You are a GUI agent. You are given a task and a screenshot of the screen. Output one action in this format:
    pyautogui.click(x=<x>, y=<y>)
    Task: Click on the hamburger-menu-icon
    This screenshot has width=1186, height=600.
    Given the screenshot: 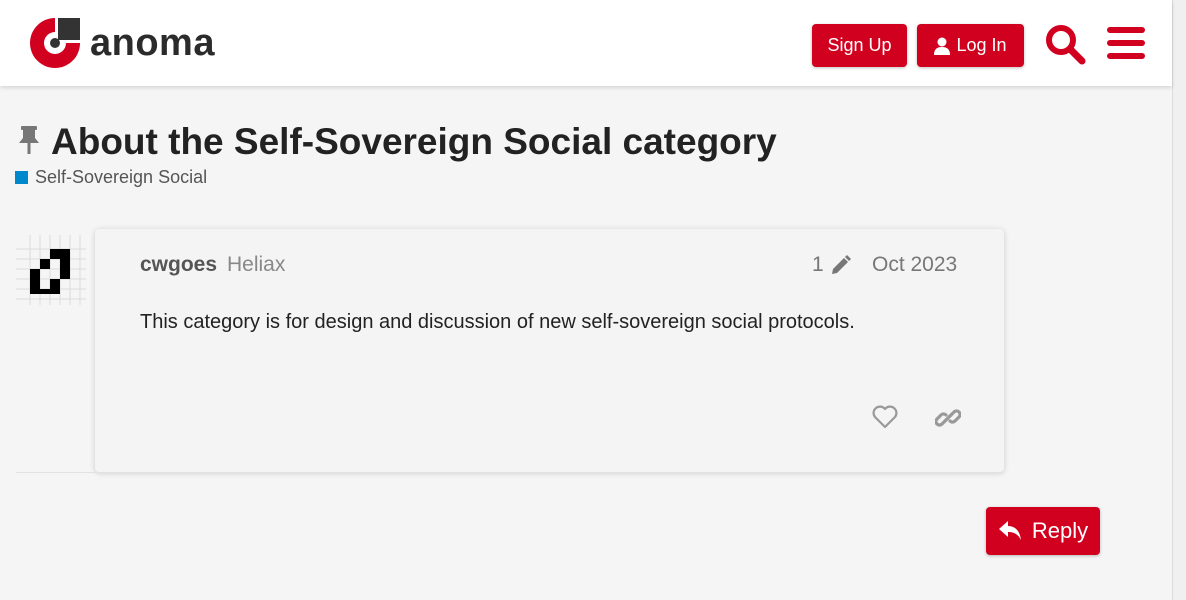 What is the action you would take?
    pyautogui.click(x=1126, y=45)
    